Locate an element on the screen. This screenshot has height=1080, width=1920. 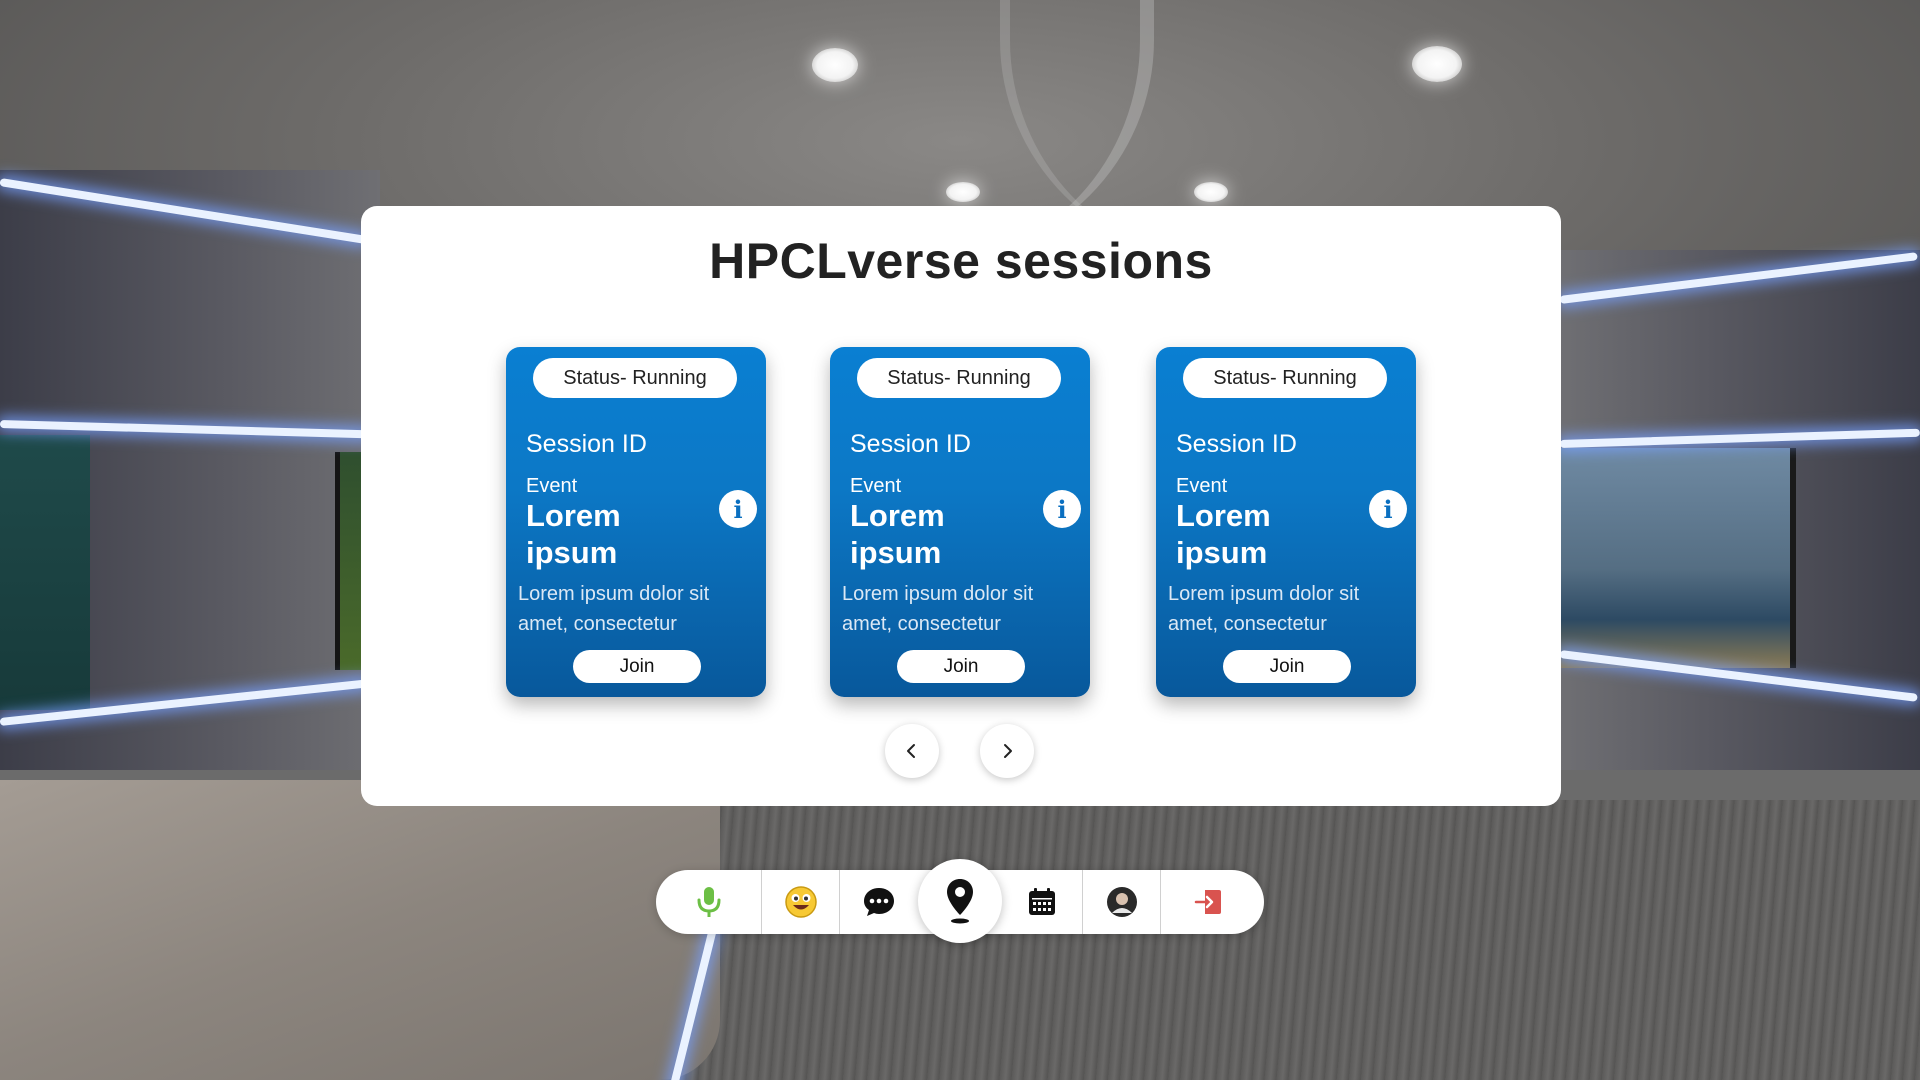
location-button is located at coordinates (960, 901).